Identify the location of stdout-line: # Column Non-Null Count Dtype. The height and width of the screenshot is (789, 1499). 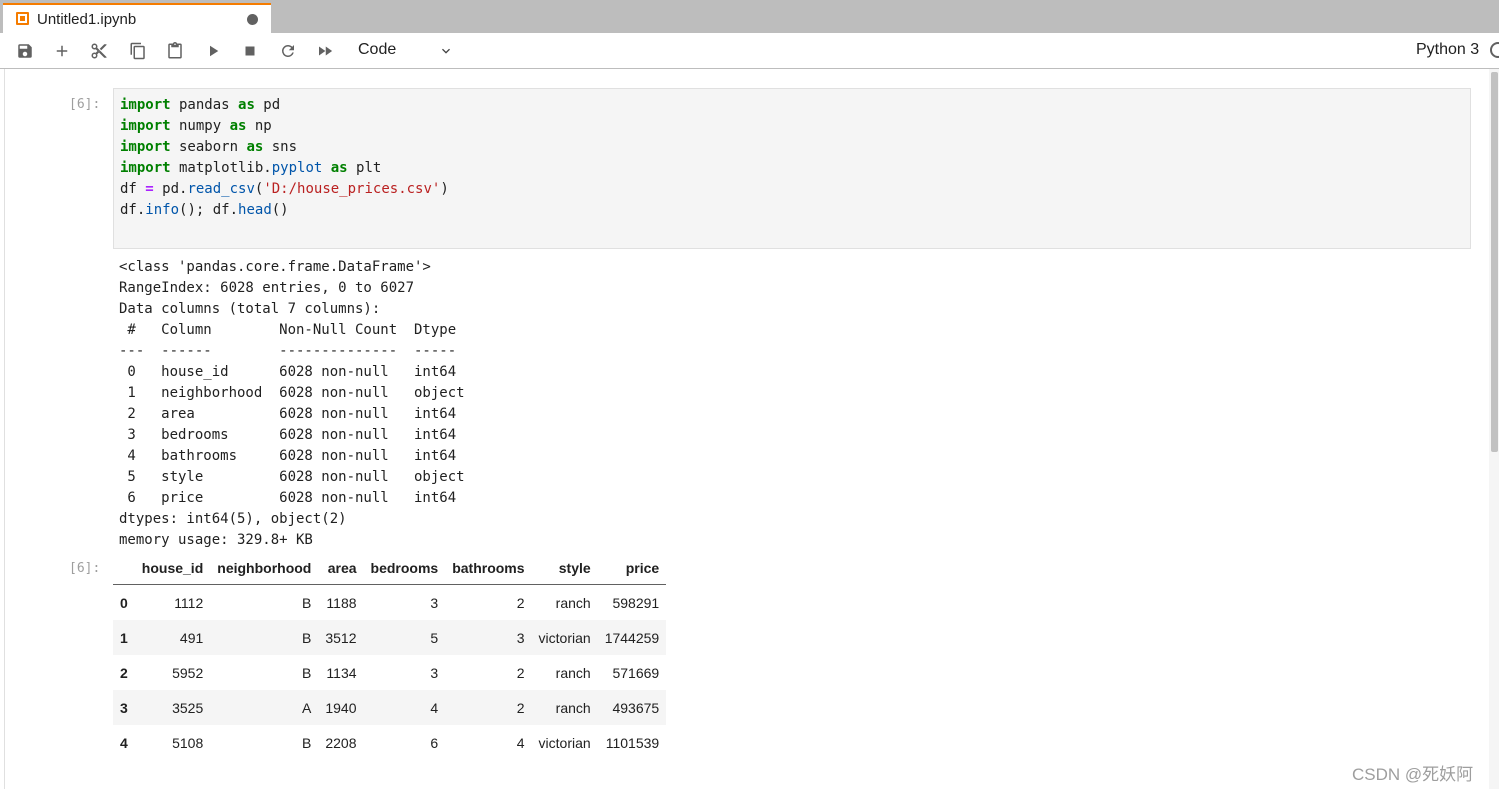
(292, 330).